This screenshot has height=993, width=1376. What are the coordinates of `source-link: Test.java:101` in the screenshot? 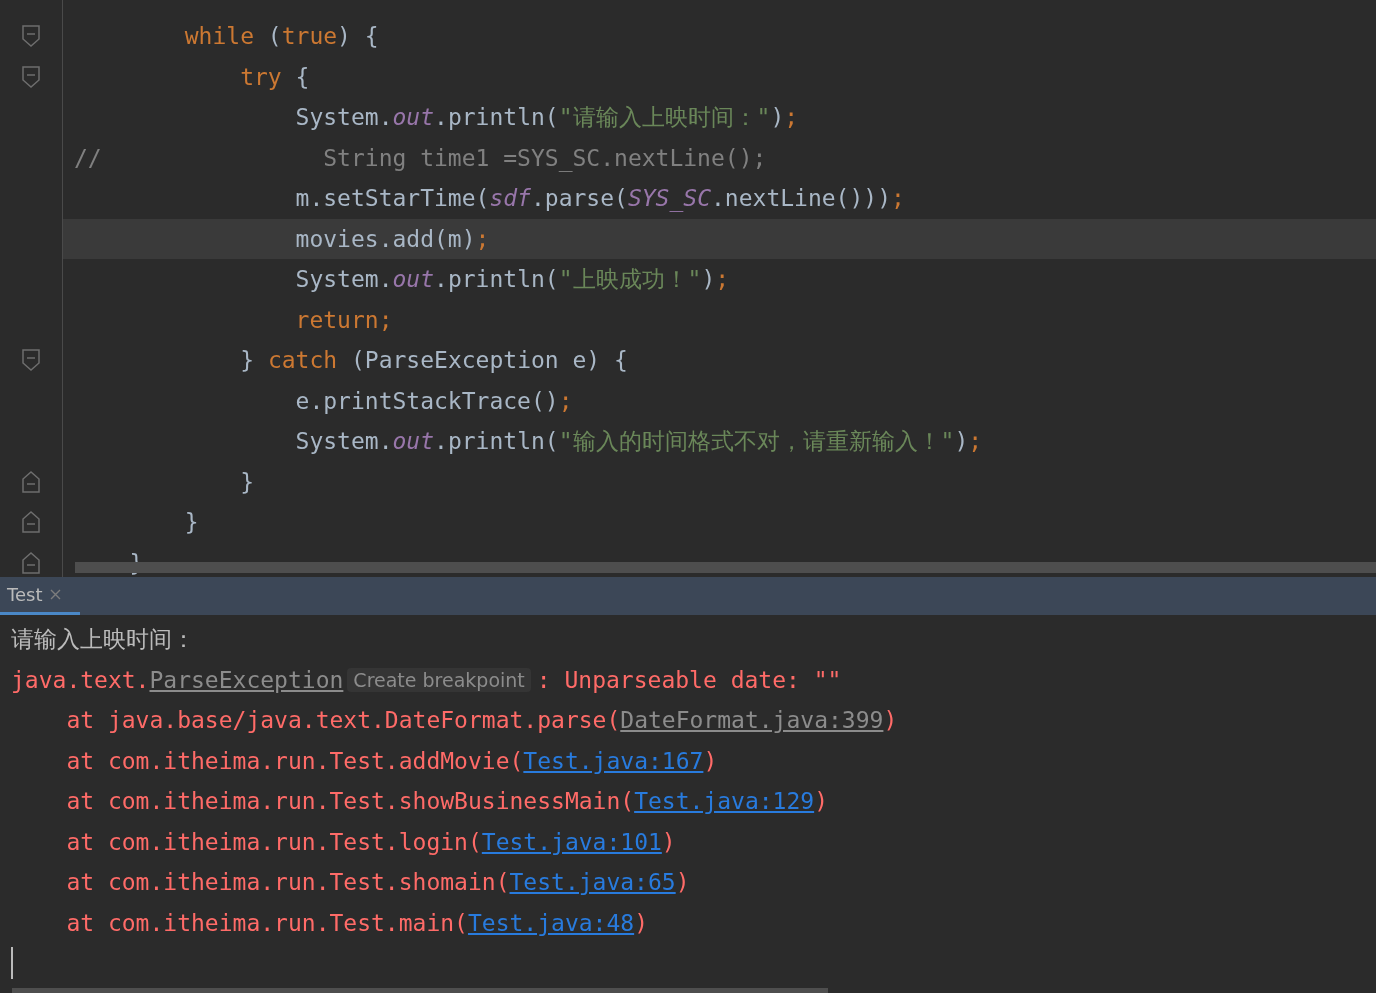 It's located at (571, 841).